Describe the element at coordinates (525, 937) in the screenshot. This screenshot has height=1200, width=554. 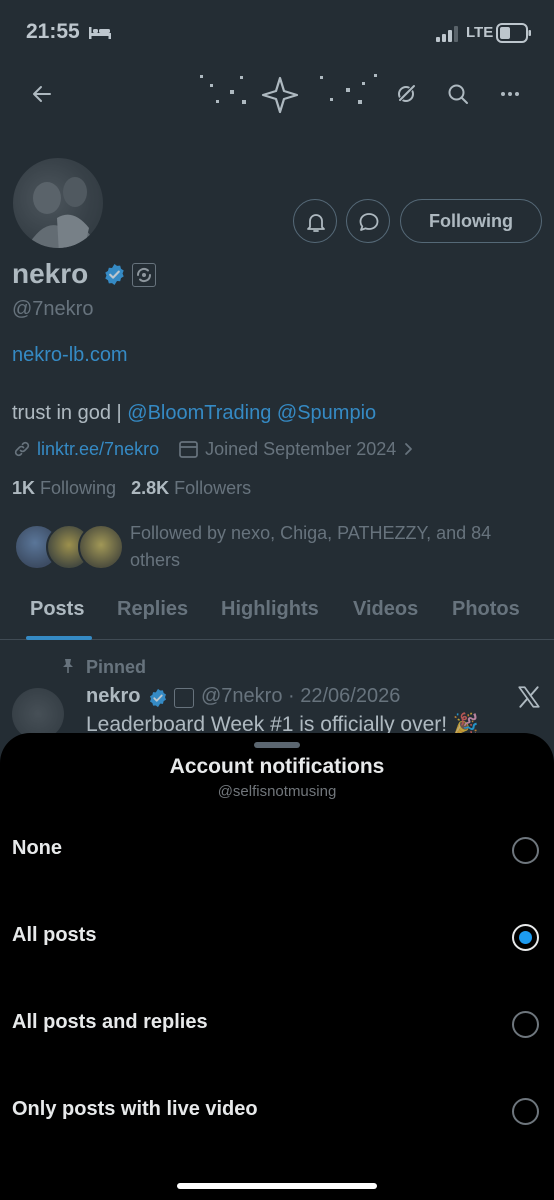
I see `radio-button-selected` at that location.